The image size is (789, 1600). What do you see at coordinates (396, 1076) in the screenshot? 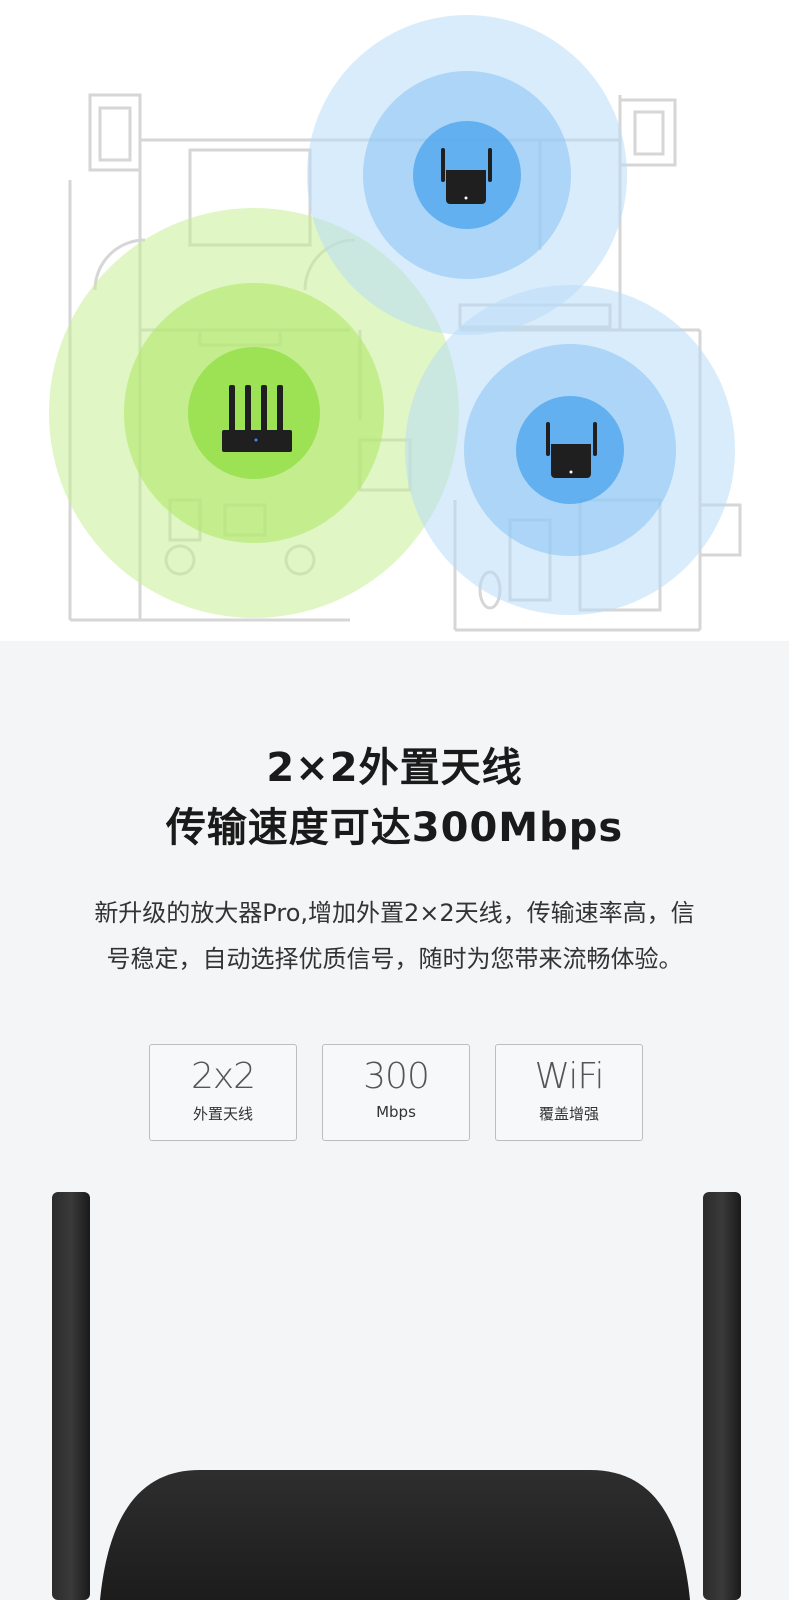
I see `feature-value: 300` at bounding box center [396, 1076].